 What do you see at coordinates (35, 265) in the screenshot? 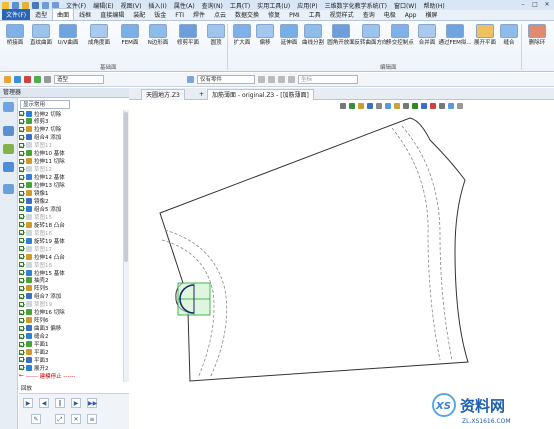
I see `tree-item: 草图18` at bounding box center [35, 265].